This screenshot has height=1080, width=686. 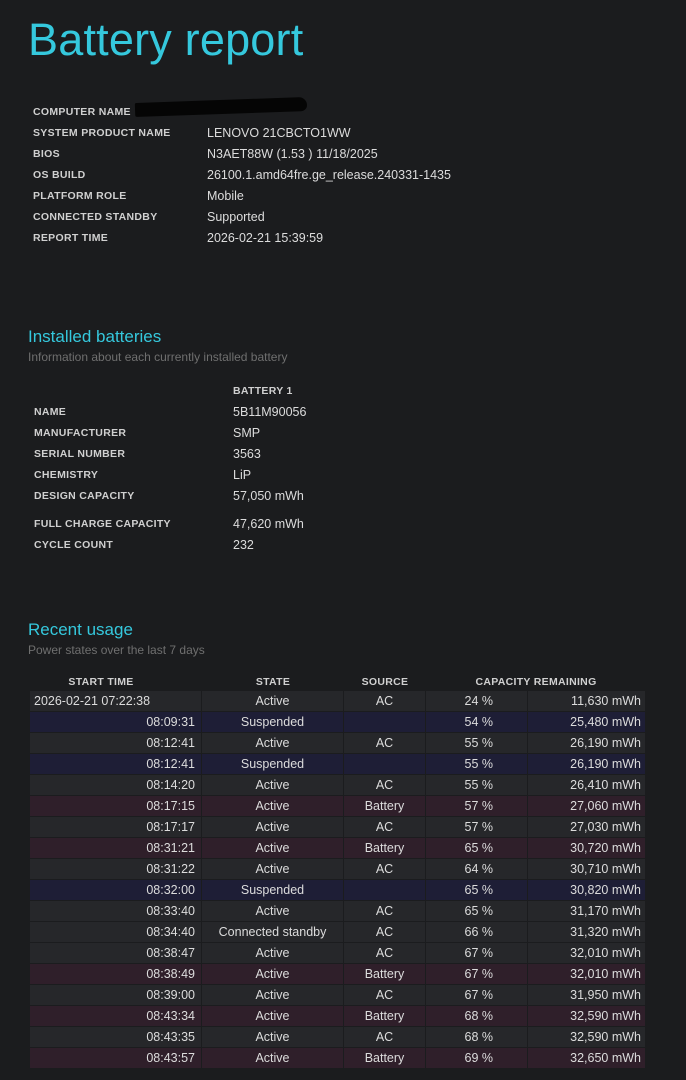 What do you see at coordinates (80, 195) in the screenshot?
I see `info-label: PLATFORM ROLE` at bounding box center [80, 195].